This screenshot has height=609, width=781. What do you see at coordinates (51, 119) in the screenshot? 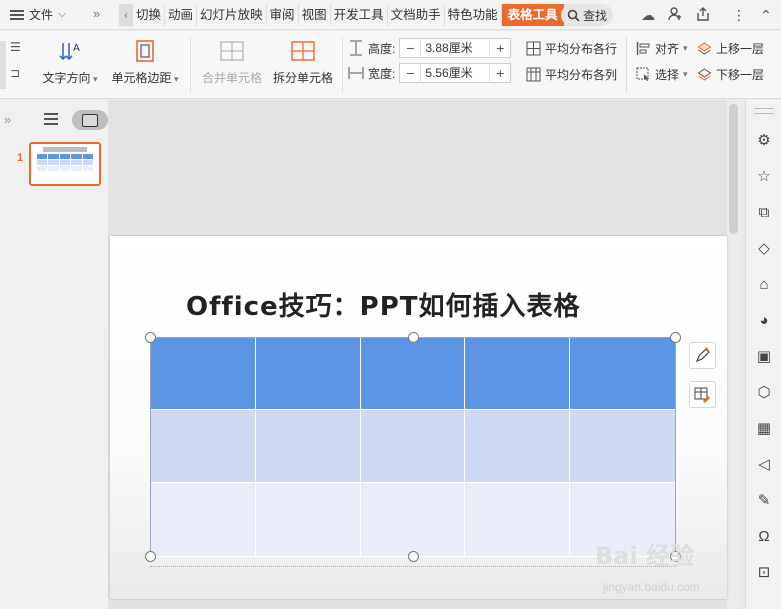
I see `outline-view-icon` at bounding box center [51, 119].